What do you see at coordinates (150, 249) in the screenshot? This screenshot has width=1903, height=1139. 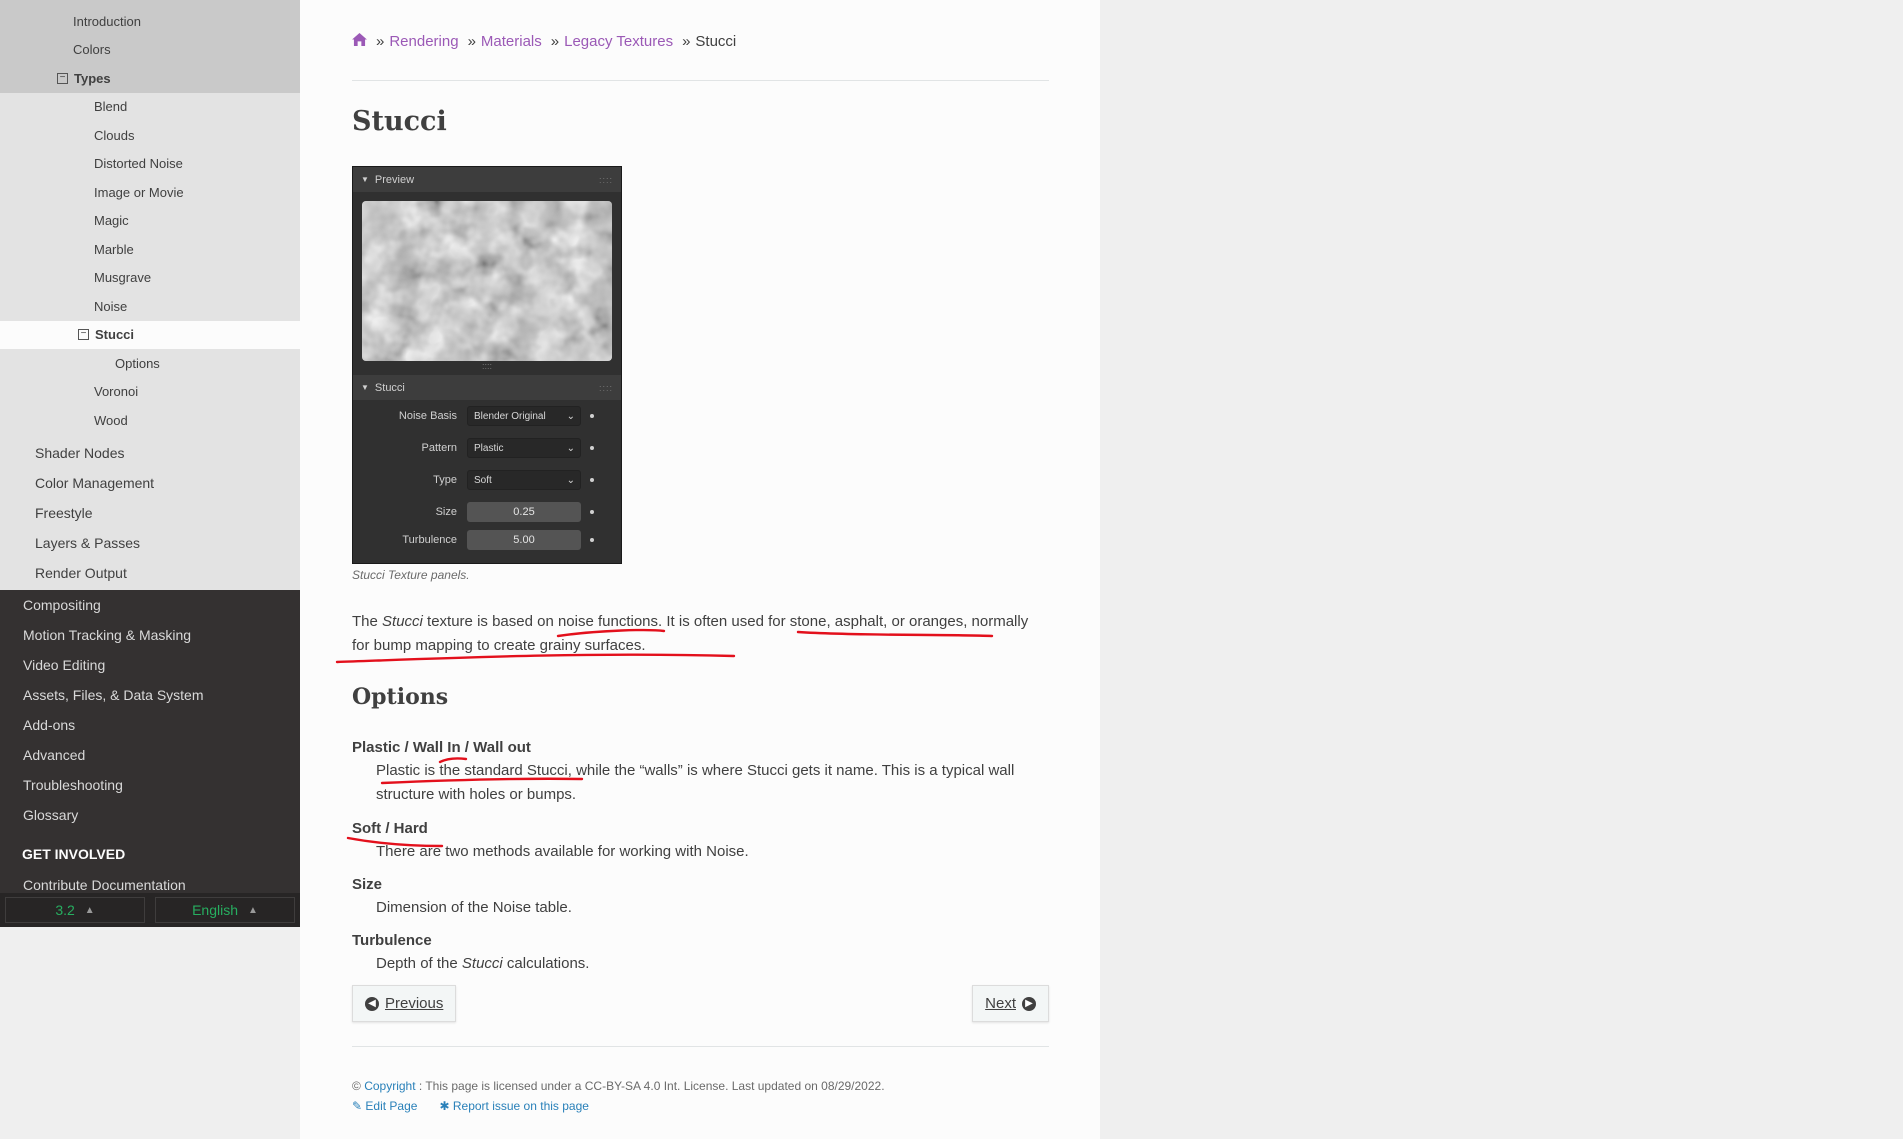 I see `sidebar-item-marble: Marble` at bounding box center [150, 249].